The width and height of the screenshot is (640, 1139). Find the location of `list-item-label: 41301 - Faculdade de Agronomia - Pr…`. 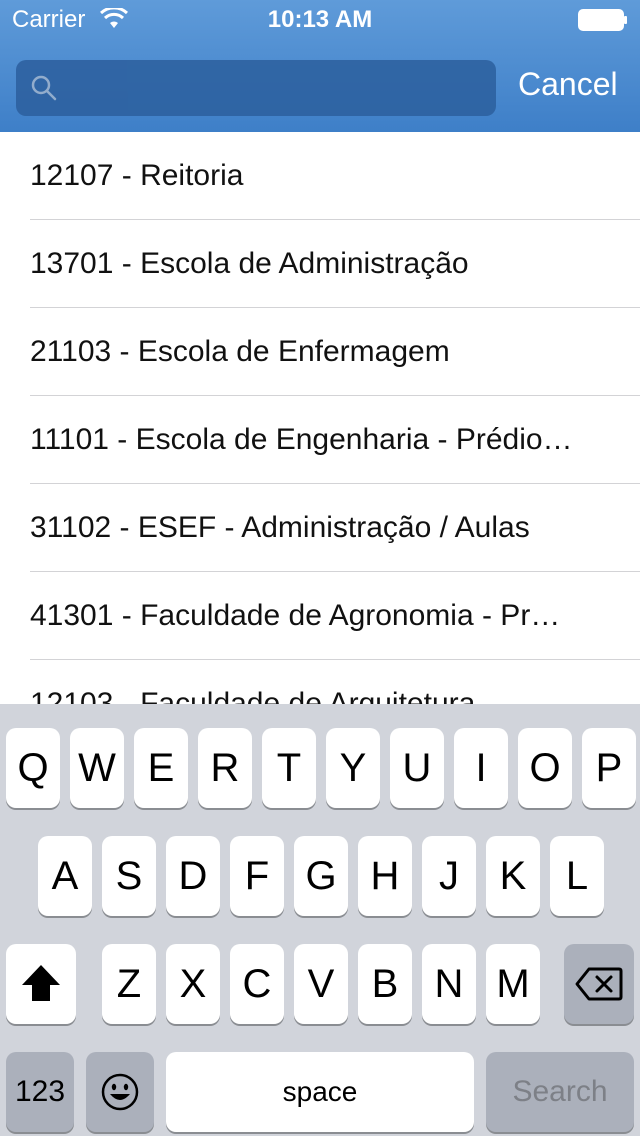

list-item-label: 41301 - Faculdade de Agronomia - Pr… is located at coordinates (295, 615).